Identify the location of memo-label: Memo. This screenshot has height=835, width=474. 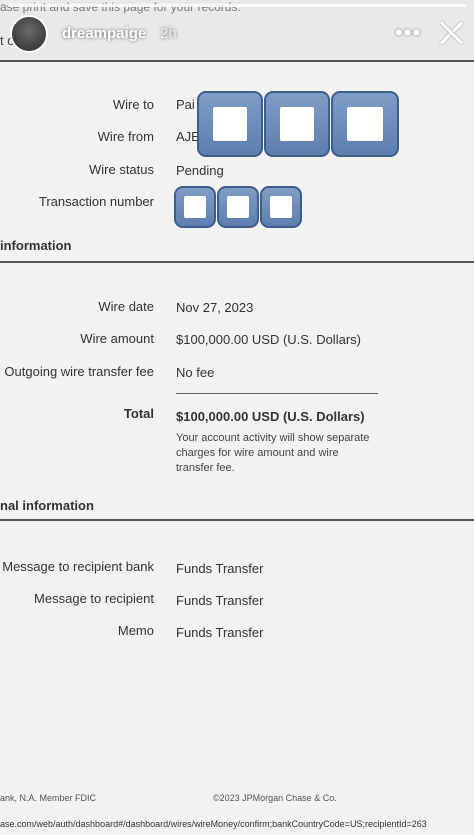
(135, 630).